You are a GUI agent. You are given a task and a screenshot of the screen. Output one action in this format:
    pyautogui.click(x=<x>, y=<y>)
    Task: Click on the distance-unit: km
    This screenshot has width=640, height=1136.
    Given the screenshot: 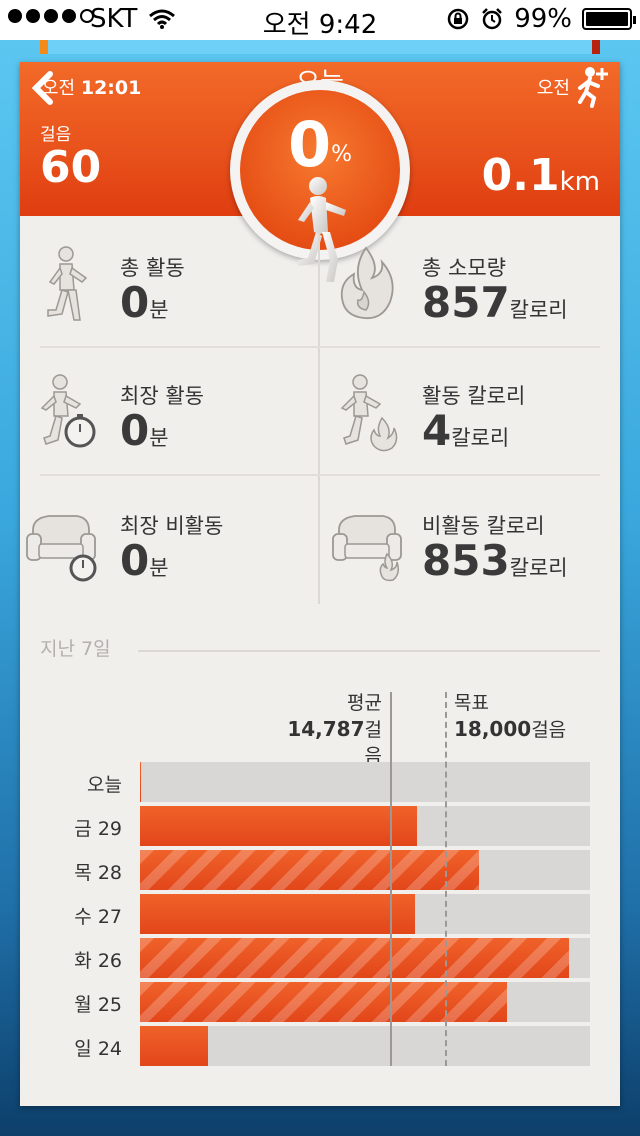 What is the action you would take?
    pyautogui.click(x=579, y=182)
    